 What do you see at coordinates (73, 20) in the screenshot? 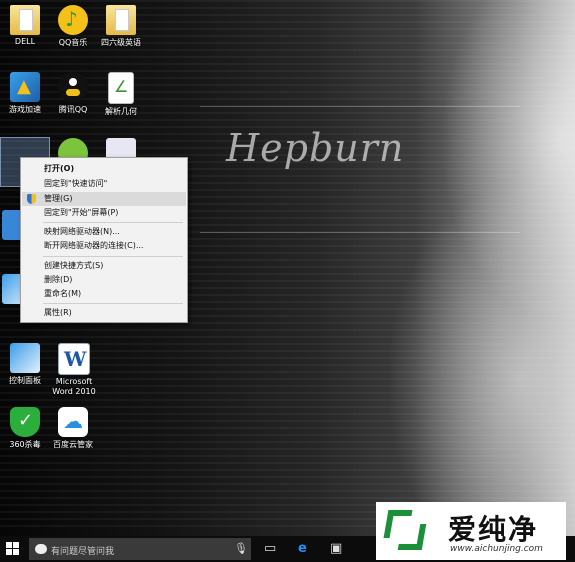
I see `qq-music-icon` at bounding box center [73, 20].